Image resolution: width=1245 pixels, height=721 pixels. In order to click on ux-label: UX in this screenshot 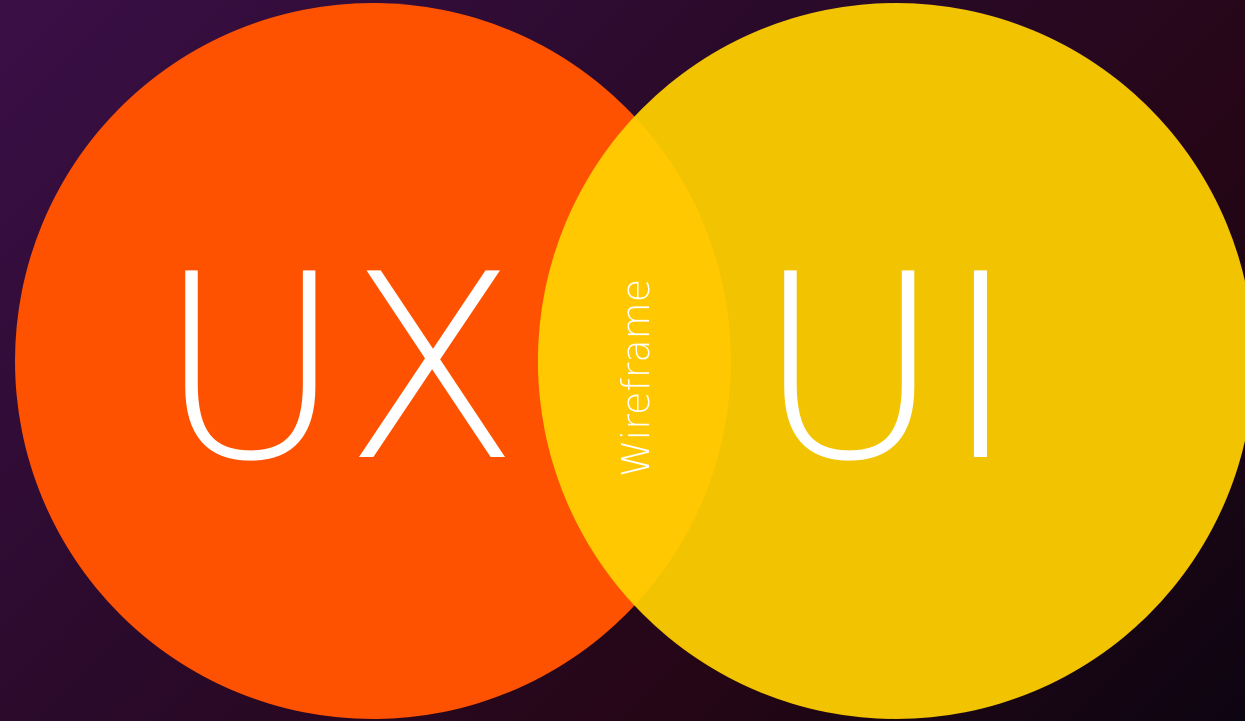, I will do `click(338, 369)`.